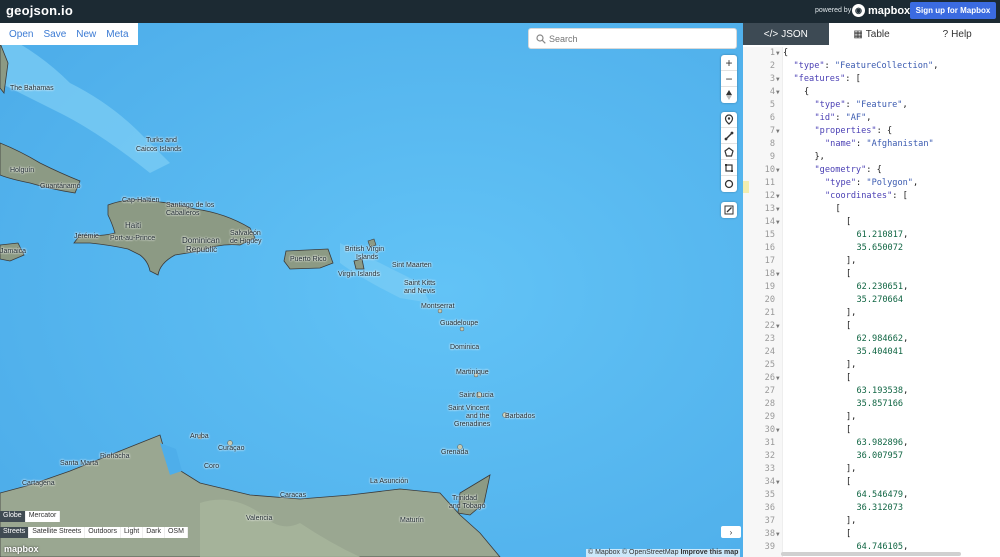 The height and width of the screenshot is (557, 1000). What do you see at coordinates (871, 145) in the screenshot?
I see `code-line: 8 "name": "Afghanistan"` at bounding box center [871, 145].